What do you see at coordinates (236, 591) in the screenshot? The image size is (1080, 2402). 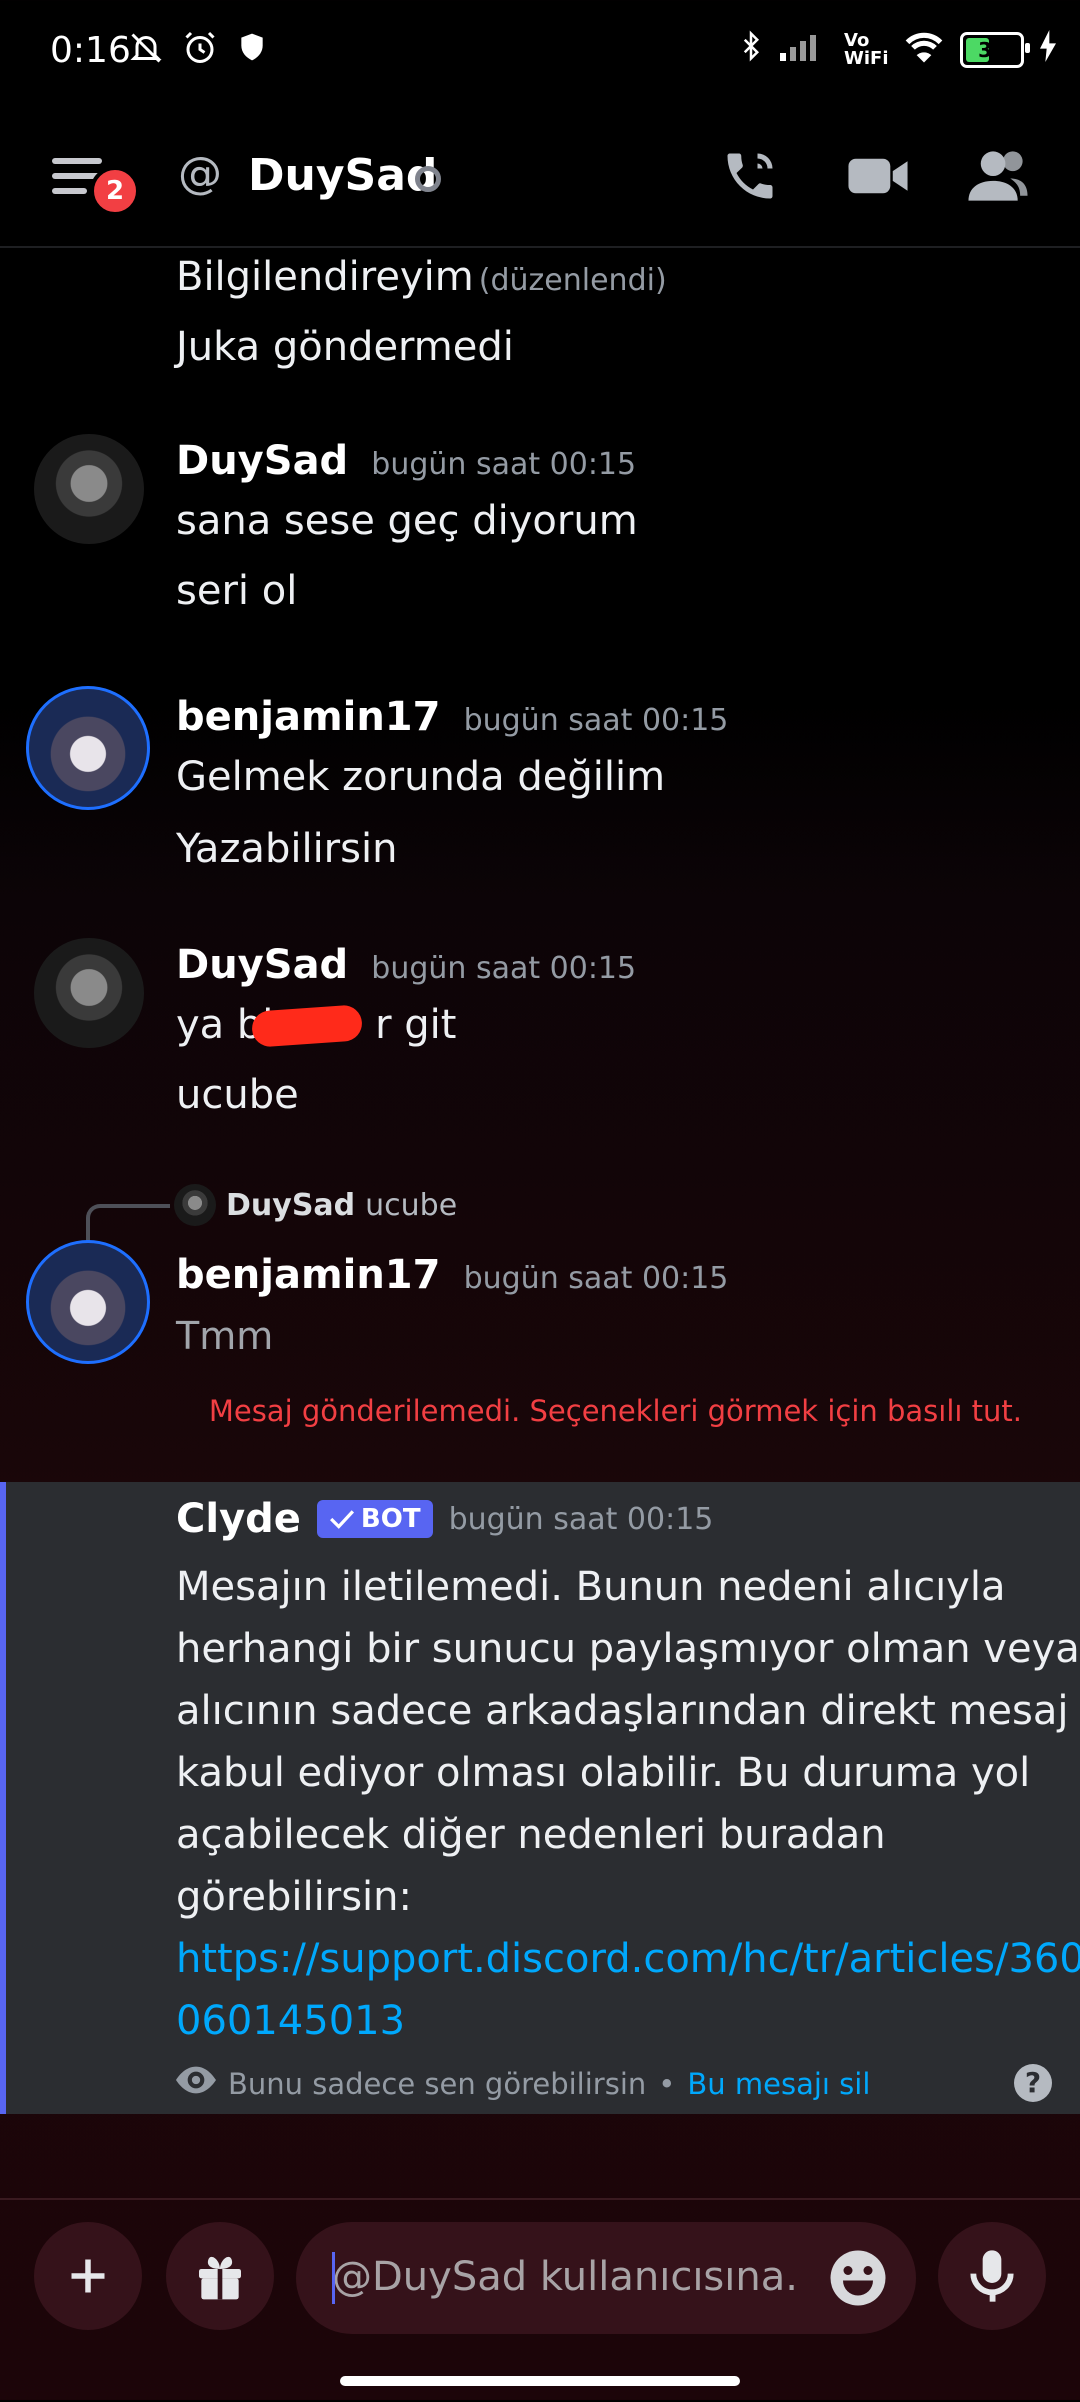 I see `message-text: seri ol` at bounding box center [236, 591].